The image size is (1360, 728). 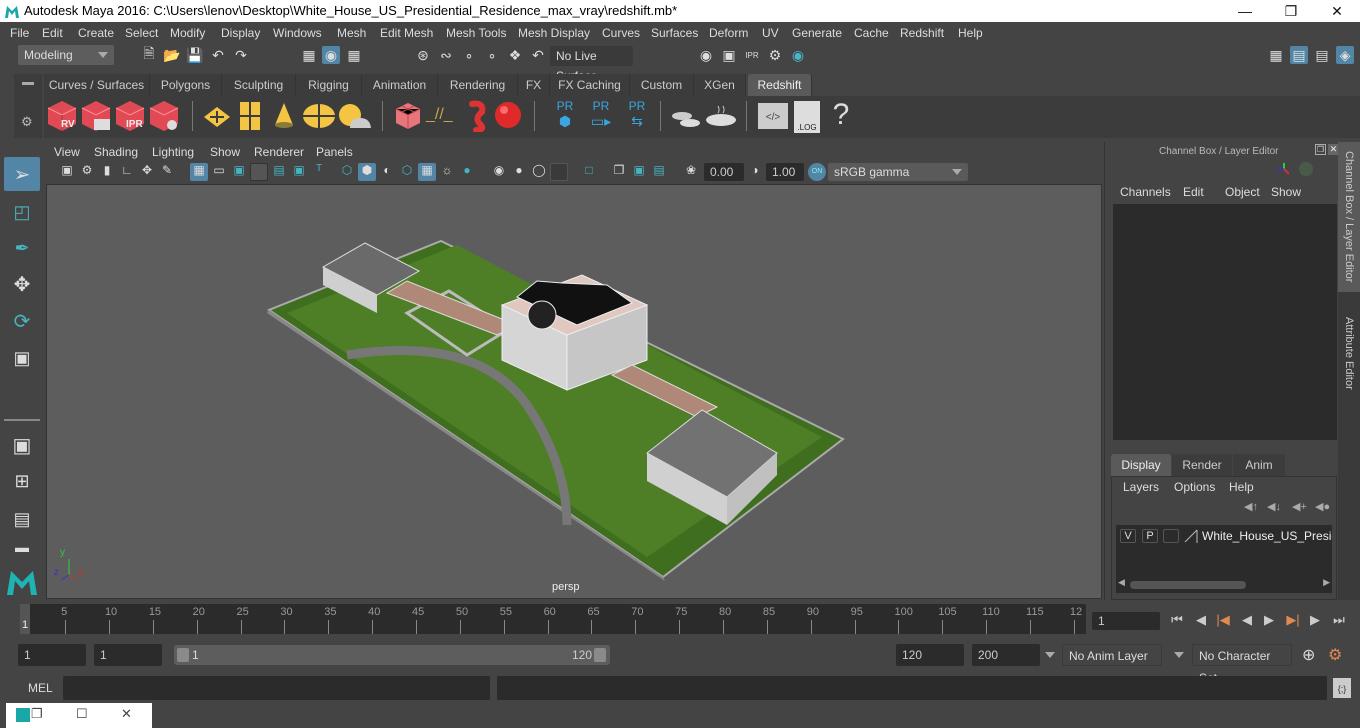 I want to click on script-editor-icon: </>, so click(x=773, y=116).